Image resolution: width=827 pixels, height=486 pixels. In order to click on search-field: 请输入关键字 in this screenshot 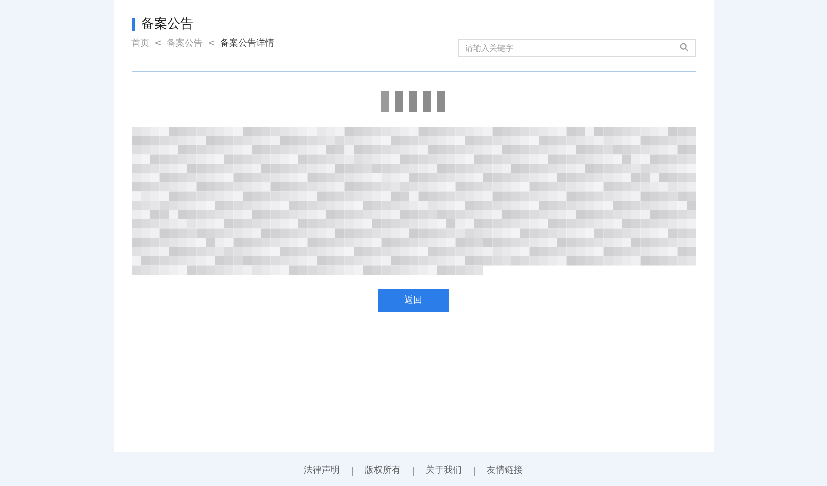, I will do `click(577, 48)`.